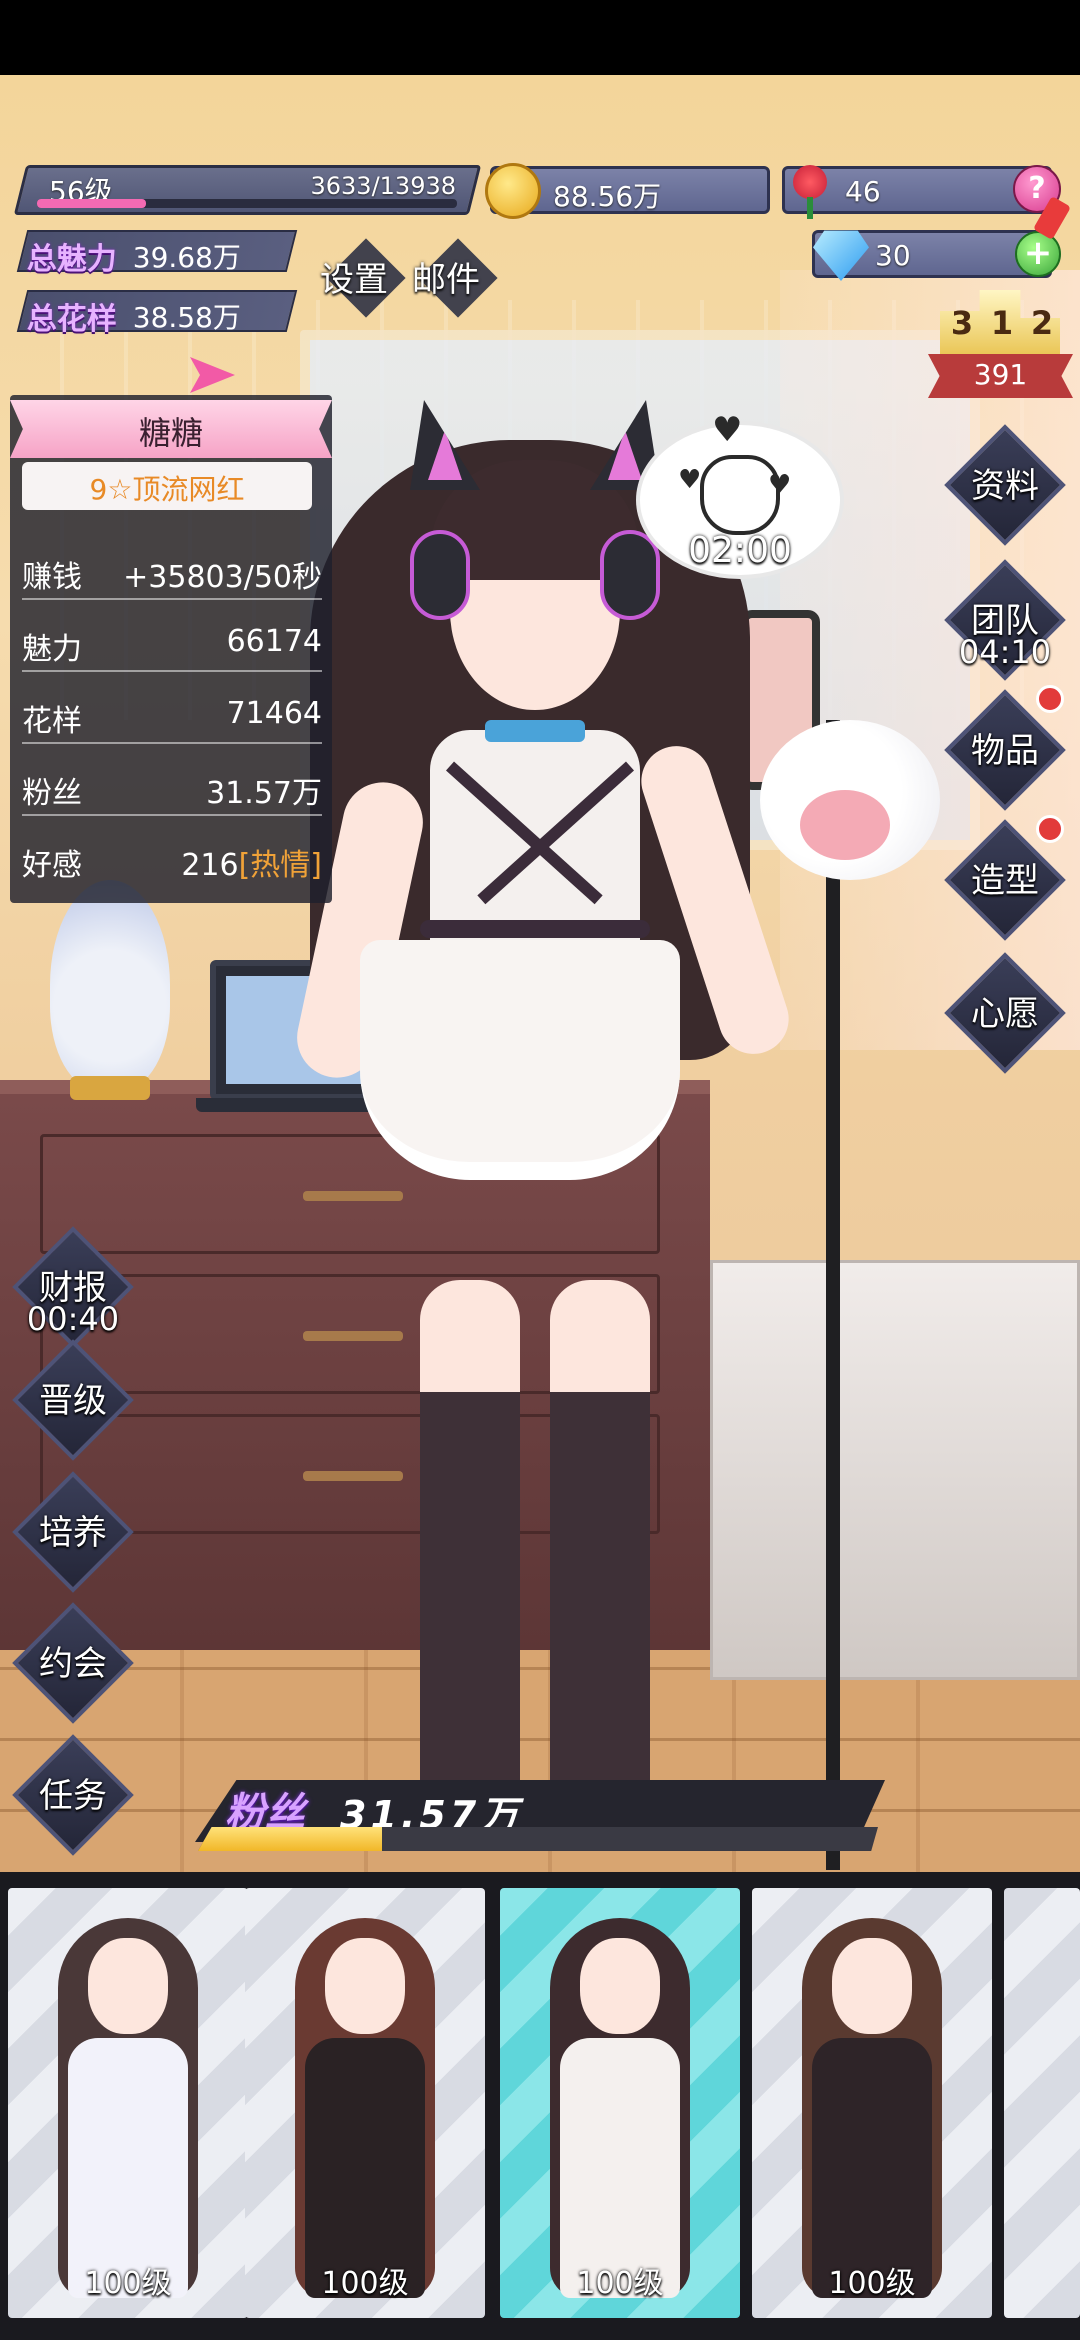 Image resolution: width=1080 pixels, height=2340 pixels. I want to click on team-timer: 04:10, so click(1005, 652).